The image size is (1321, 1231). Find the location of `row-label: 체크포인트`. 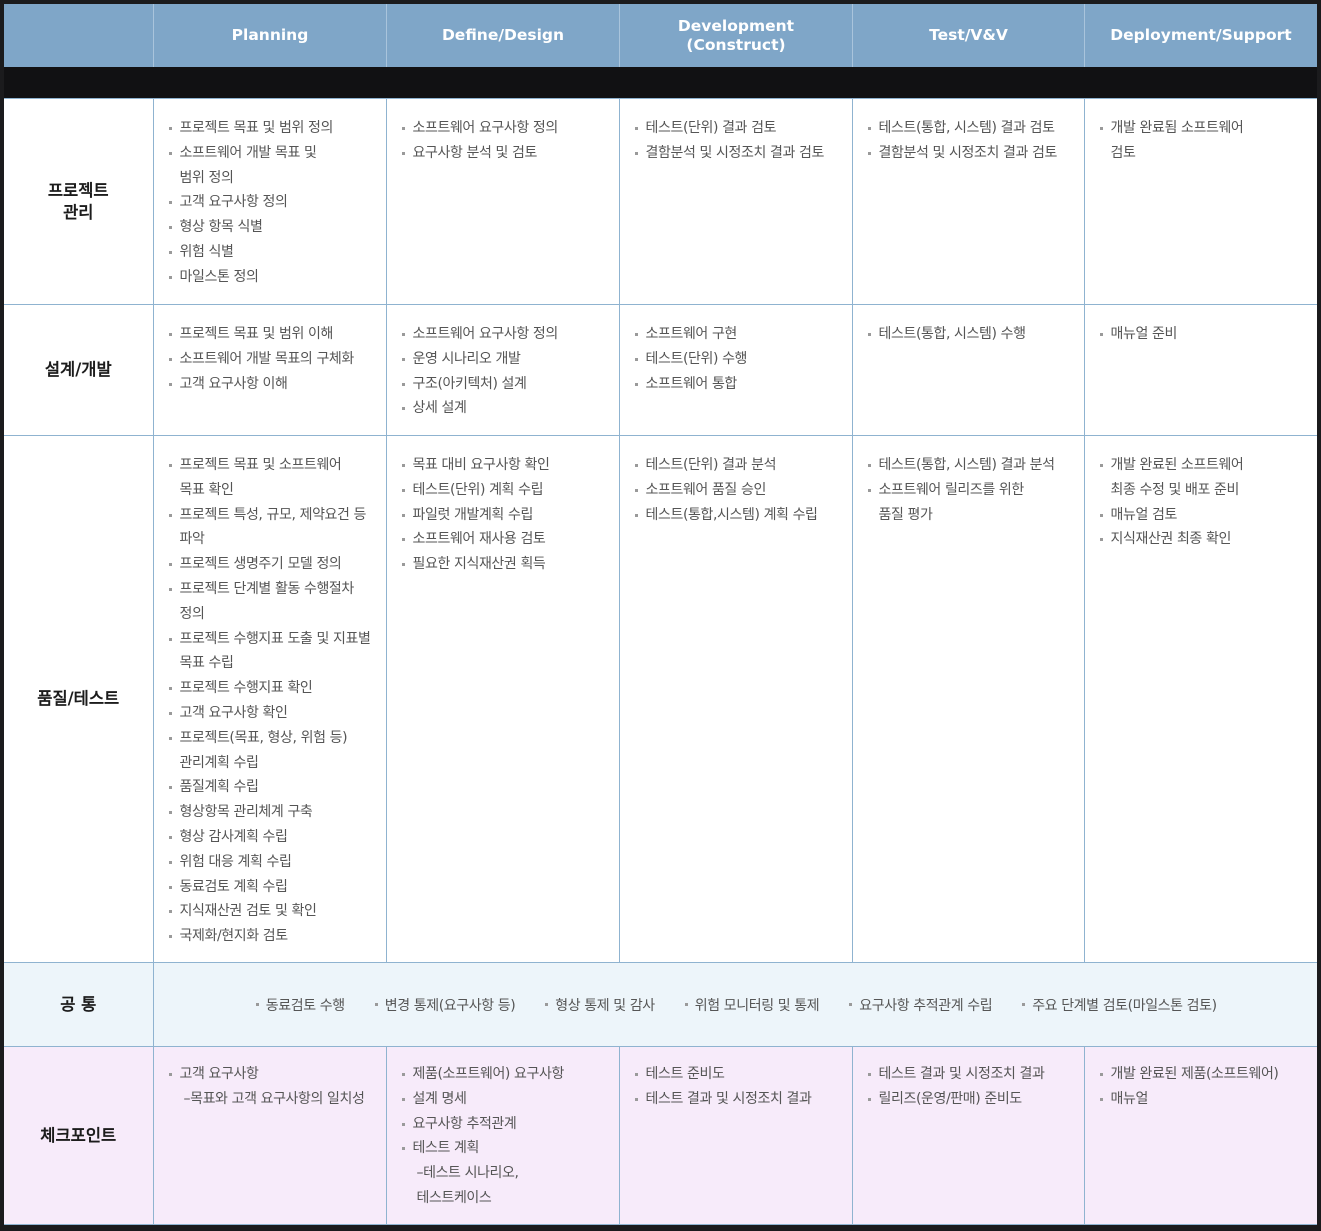

row-label: 체크포인트 is located at coordinates (79, 1135).